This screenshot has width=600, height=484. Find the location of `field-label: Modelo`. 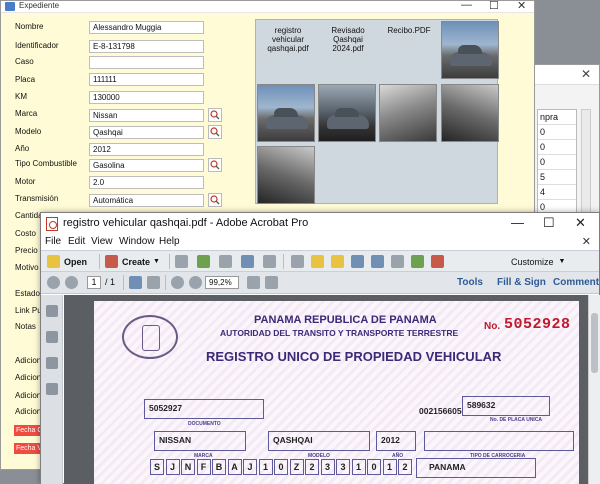

field-label: Modelo is located at coordinates (28, 131).